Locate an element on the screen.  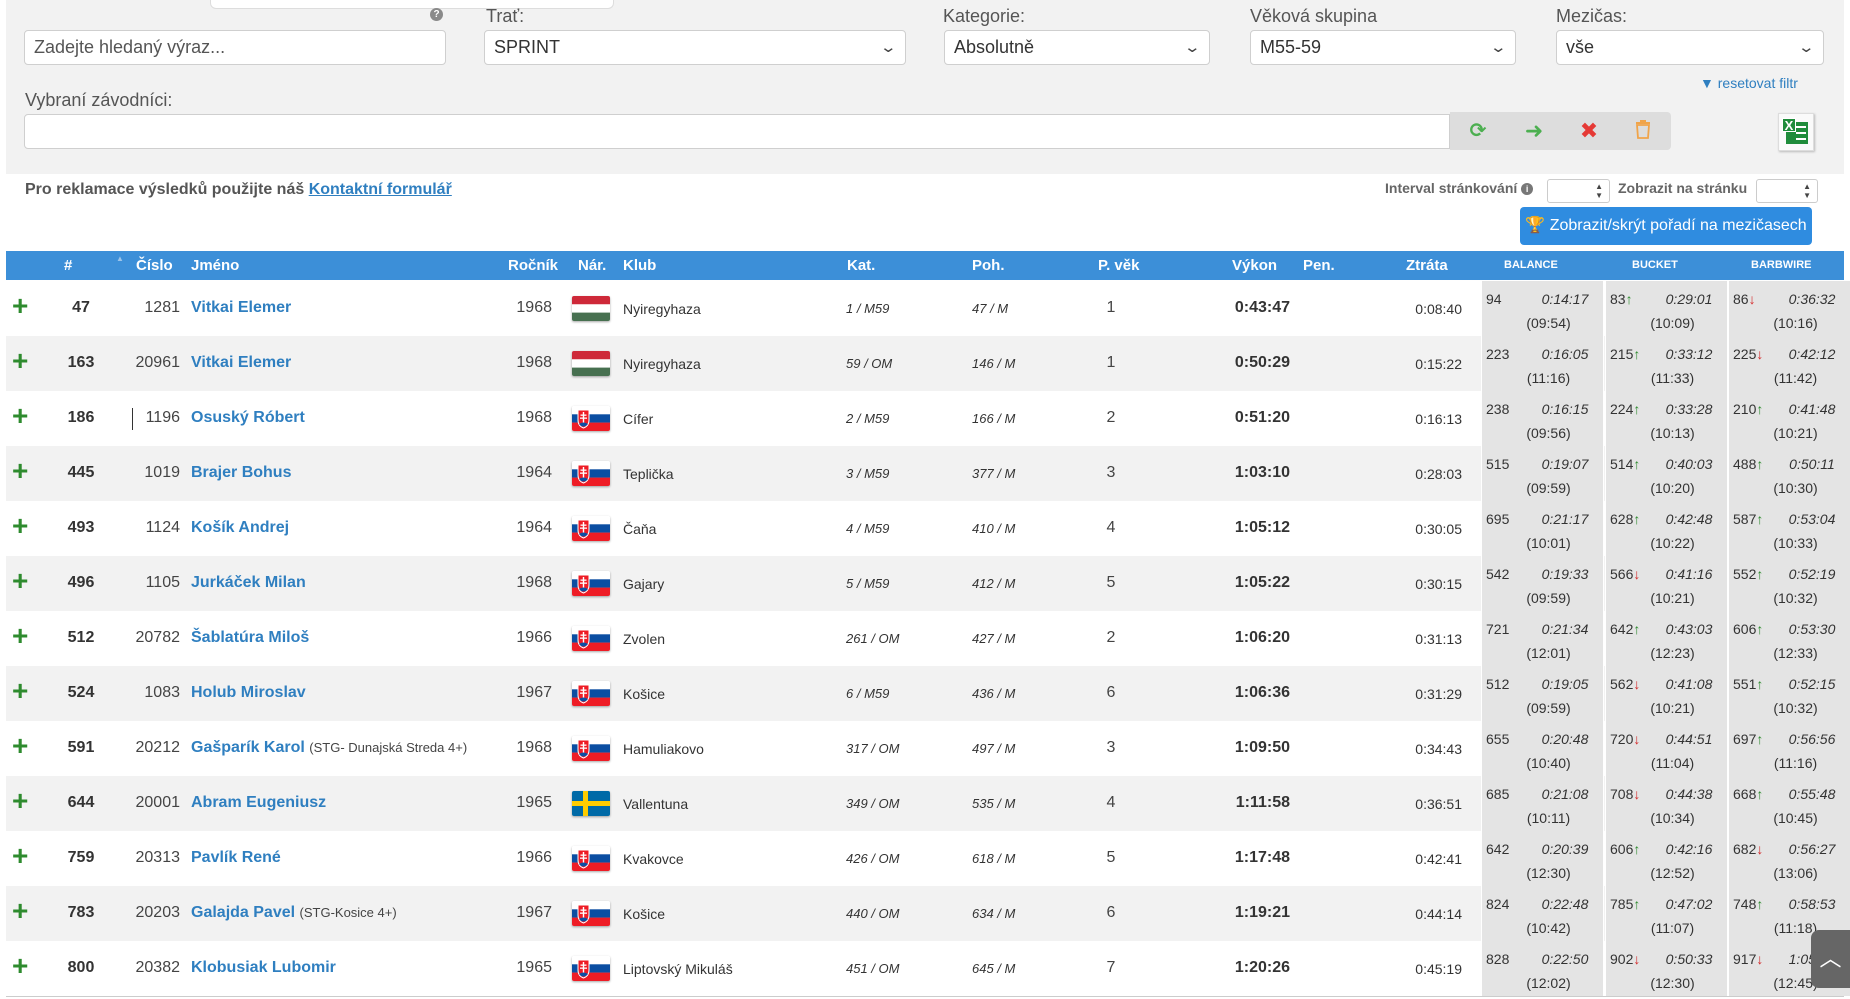
kategorie-select: Absolutně ⌄ is located at coordinates (1077, 47).